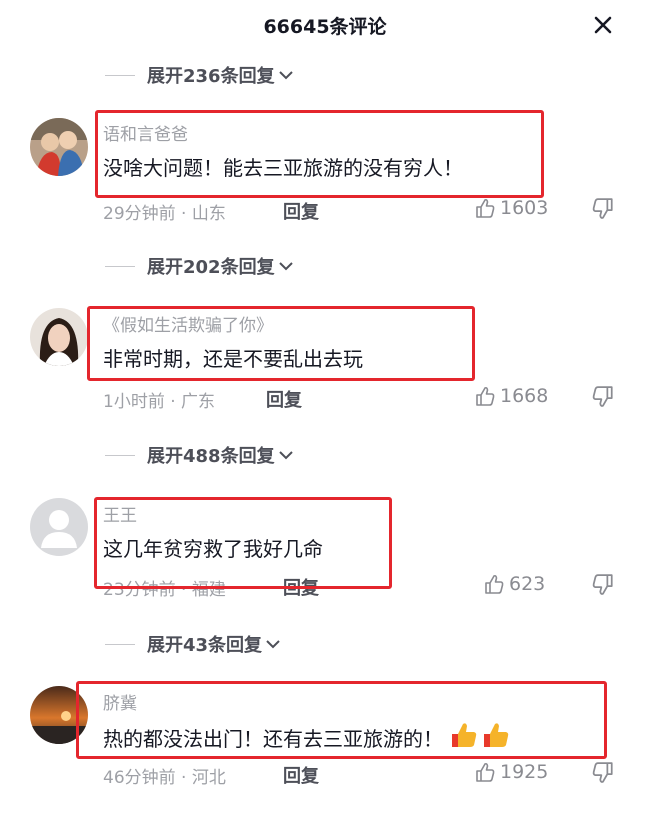  Describe the element at coordinates (524, 772) in the screenshot. I see `like-count: 1925` at that location.